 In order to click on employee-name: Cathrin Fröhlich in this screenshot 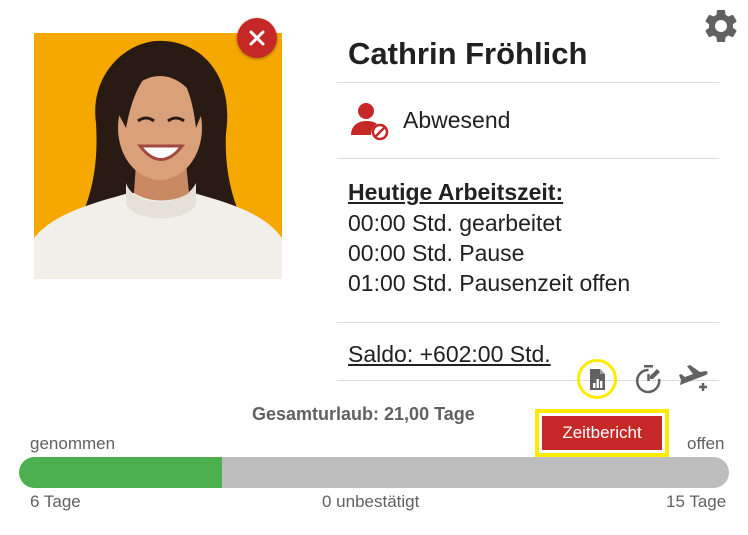, I will do `click(468, 53)`.